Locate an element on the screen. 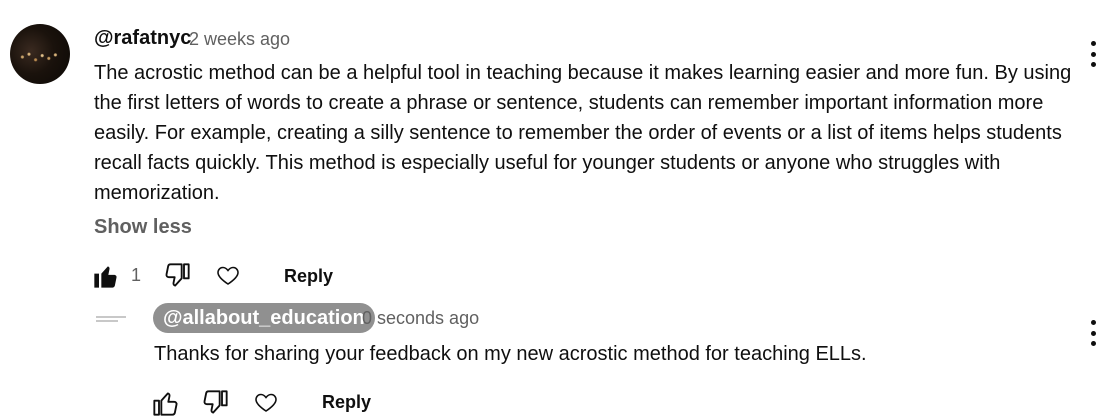 The width and height of the screenshot is (1099, 417). reply-avatar is located at coordinates (111, 320).